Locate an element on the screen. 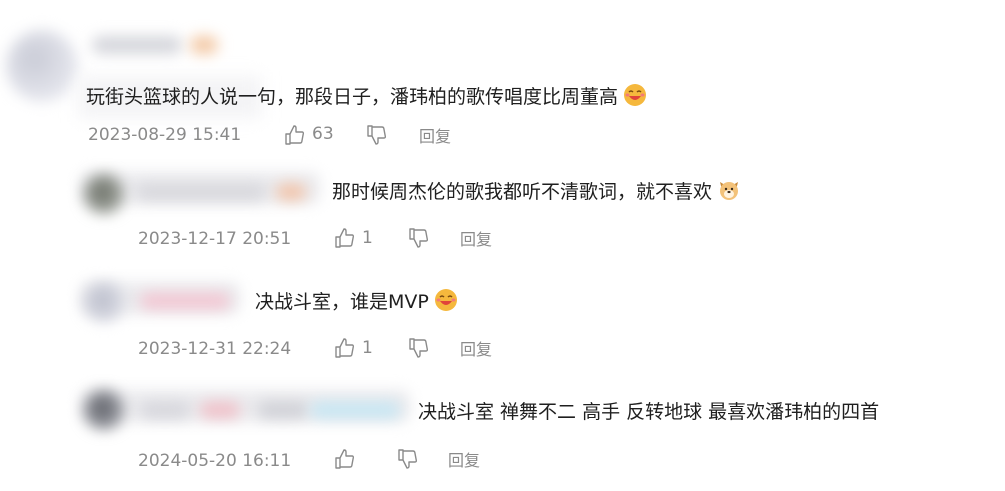 The image size is (1005, 491). like-count: 63 is located at coordinates (323, 134).